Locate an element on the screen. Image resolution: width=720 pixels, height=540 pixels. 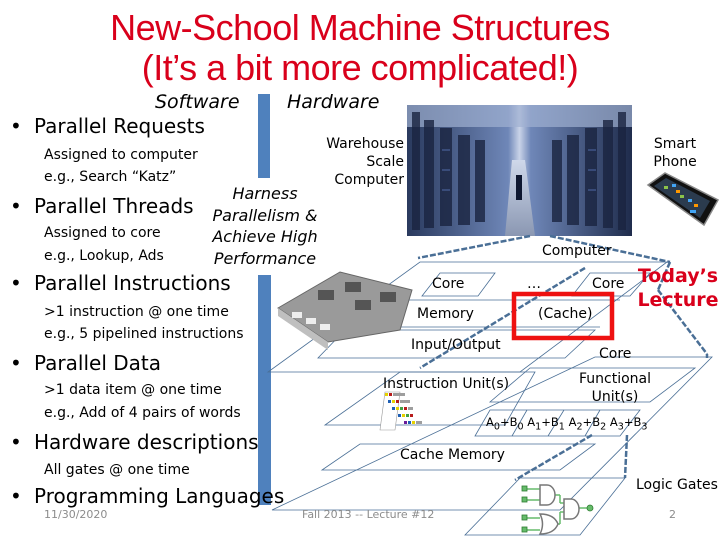
smartphone-image is located at coordinates (683, 199).